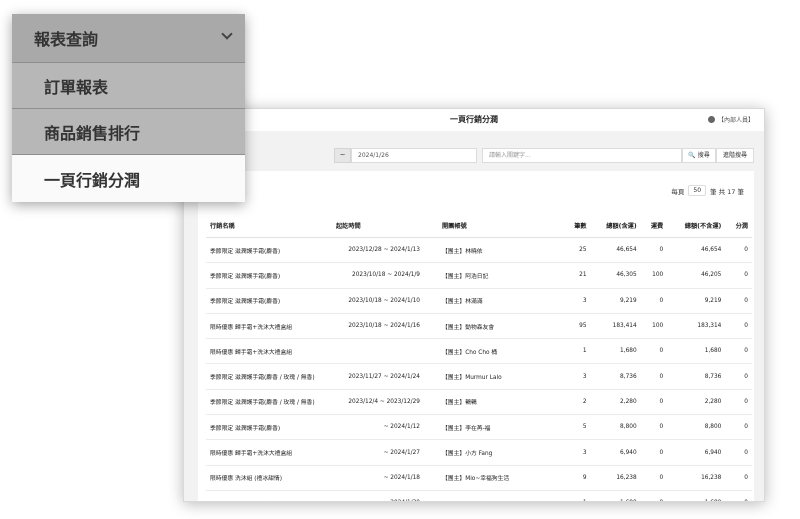 Image resolution: width=800 pixels, height=519 pixels. I want to click on menu-header-report-query: 報表查詢, so click(128, 38).